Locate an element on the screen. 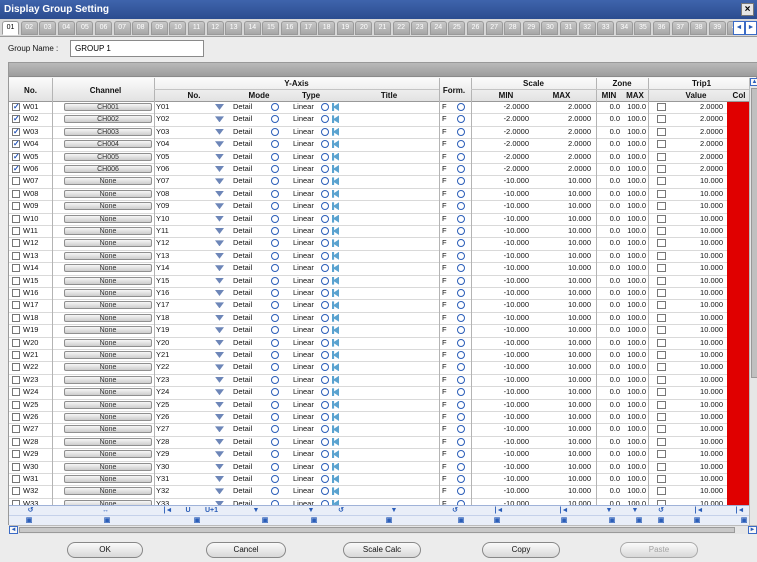 The height and width of the screenshot is (562, 757). tab-24: 24 is located at coordinates (438, 28).